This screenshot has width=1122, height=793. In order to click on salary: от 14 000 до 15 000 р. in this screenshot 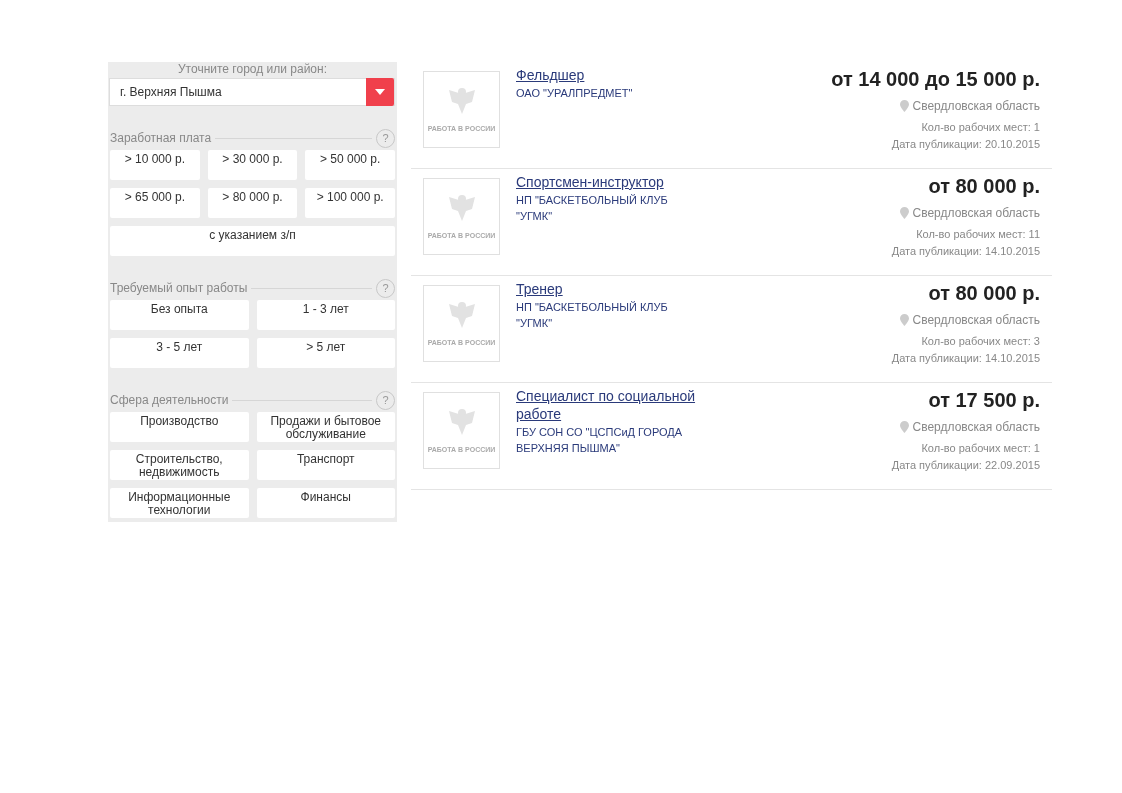, I will do `click(935, 79)`.